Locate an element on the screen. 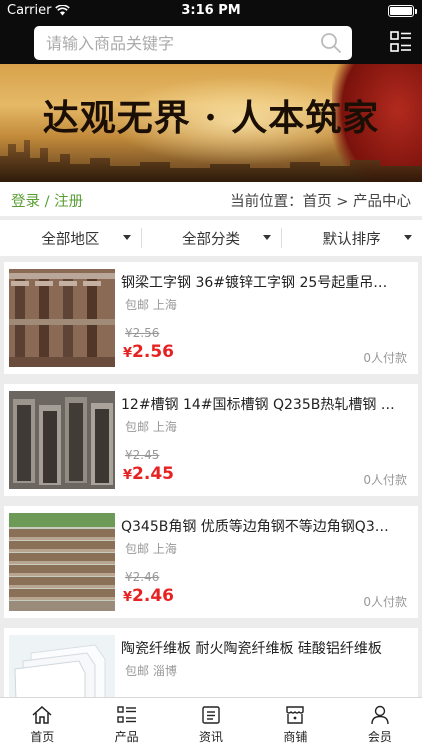 The image size is (422, 750). info-bar: 登录 / 注册 当前位置：首页 > 产品中心 is located at coordinates (211, 199).